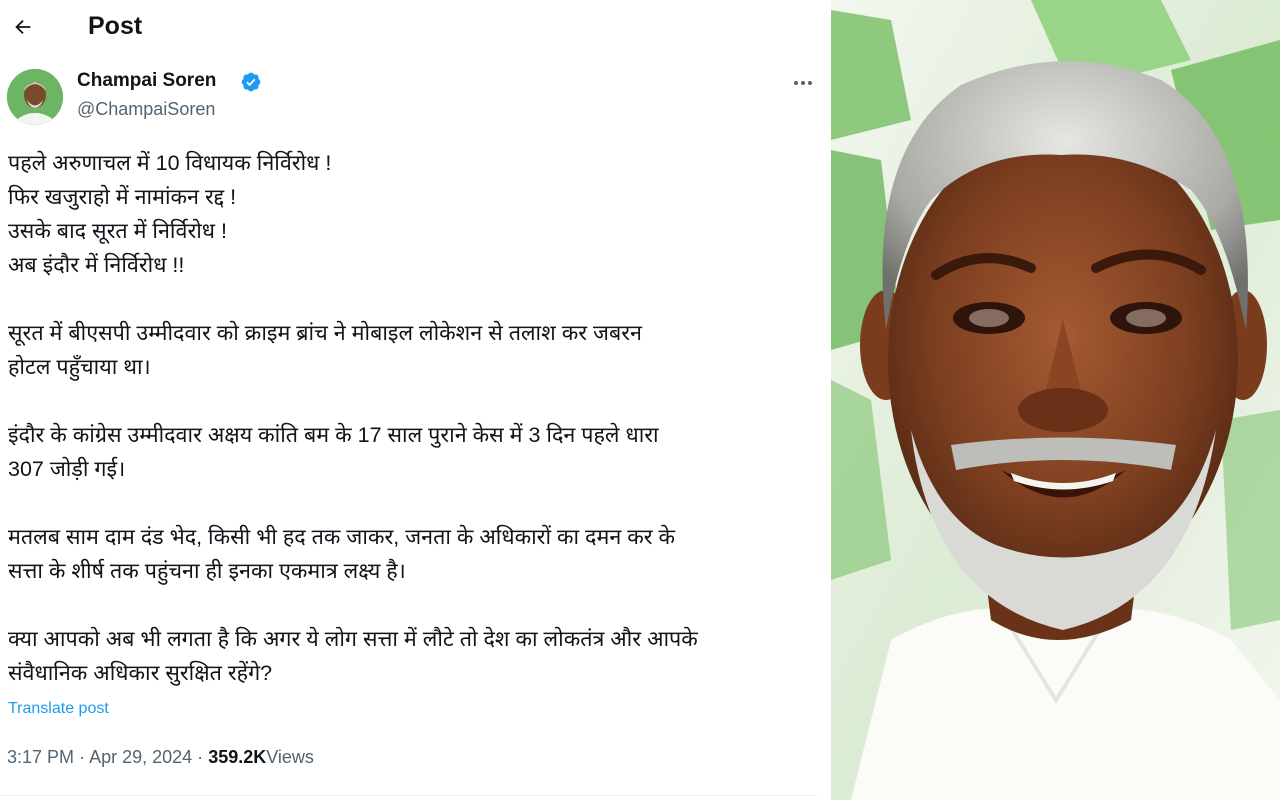 The width and height of the screenshot is (1280, 800). What do you see at coordinates (79, 367) in the screenshot?
I see `post-line: होटल पहुँचाया था।` at bounding box center [79, 367].